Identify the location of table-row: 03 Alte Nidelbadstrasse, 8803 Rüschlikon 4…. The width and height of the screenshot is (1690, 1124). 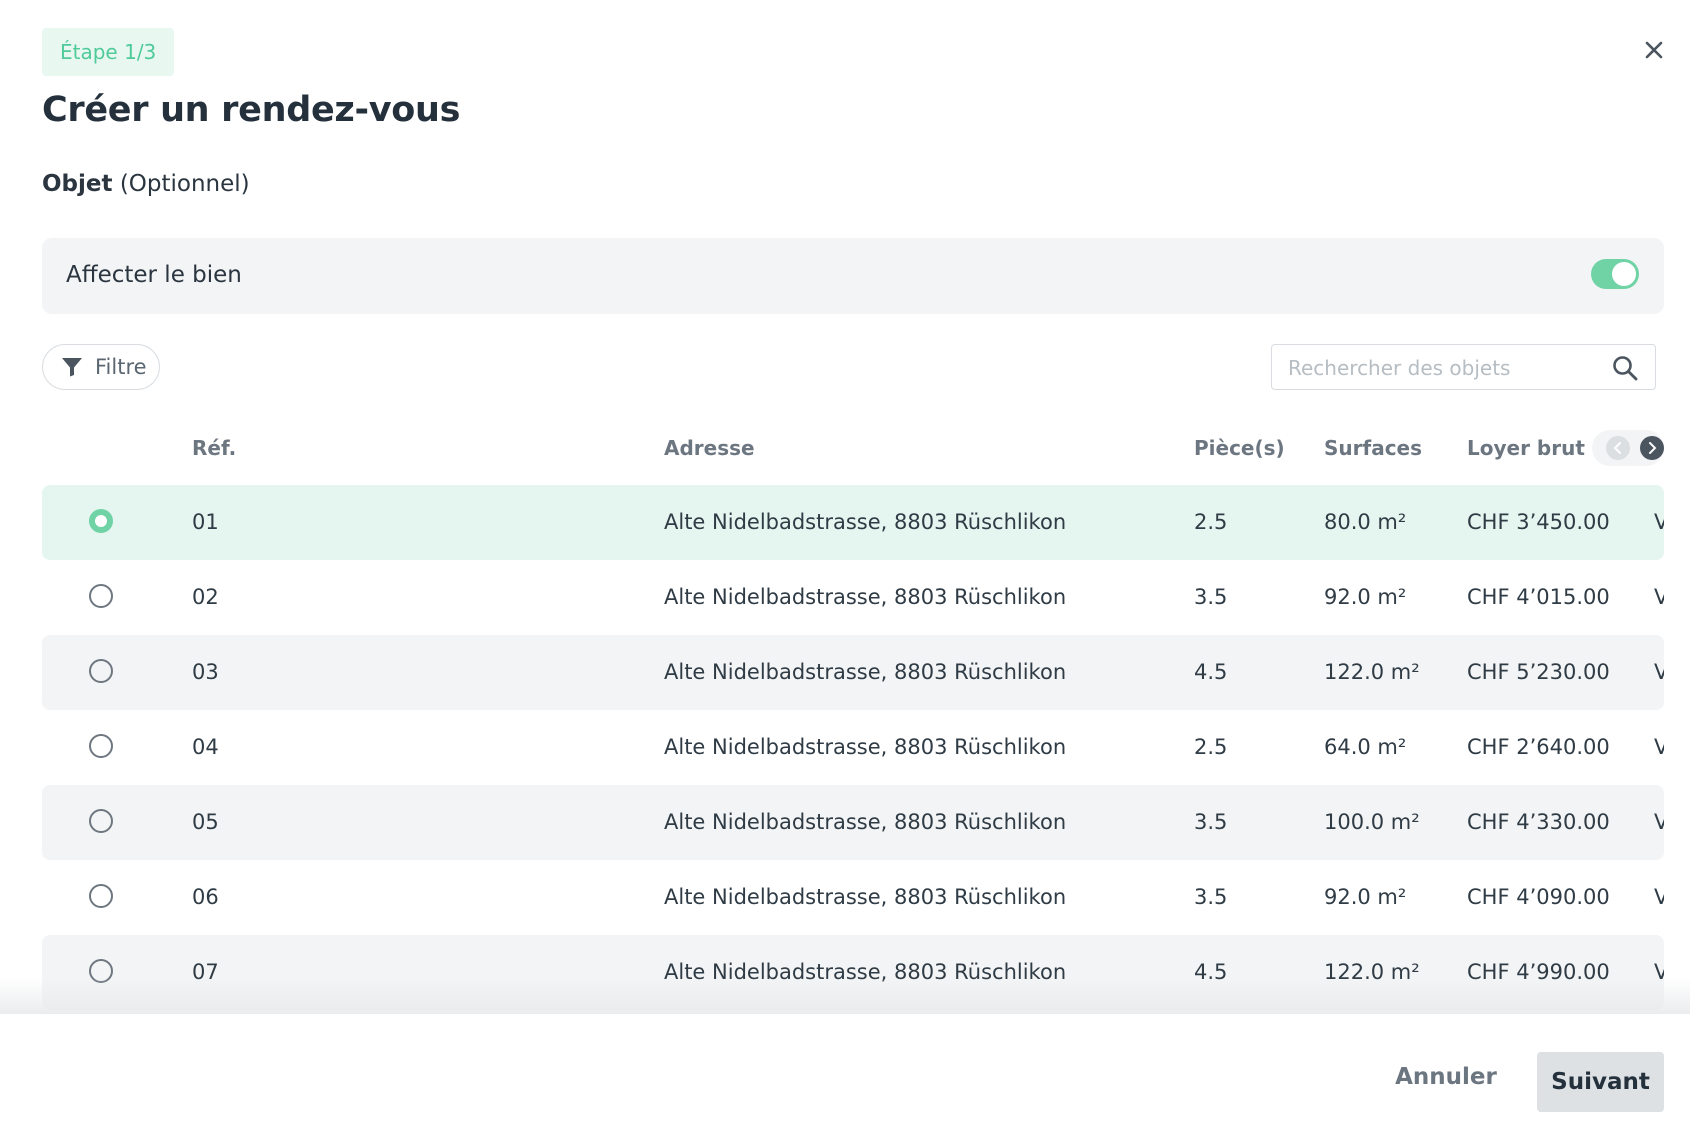
(853, 672).